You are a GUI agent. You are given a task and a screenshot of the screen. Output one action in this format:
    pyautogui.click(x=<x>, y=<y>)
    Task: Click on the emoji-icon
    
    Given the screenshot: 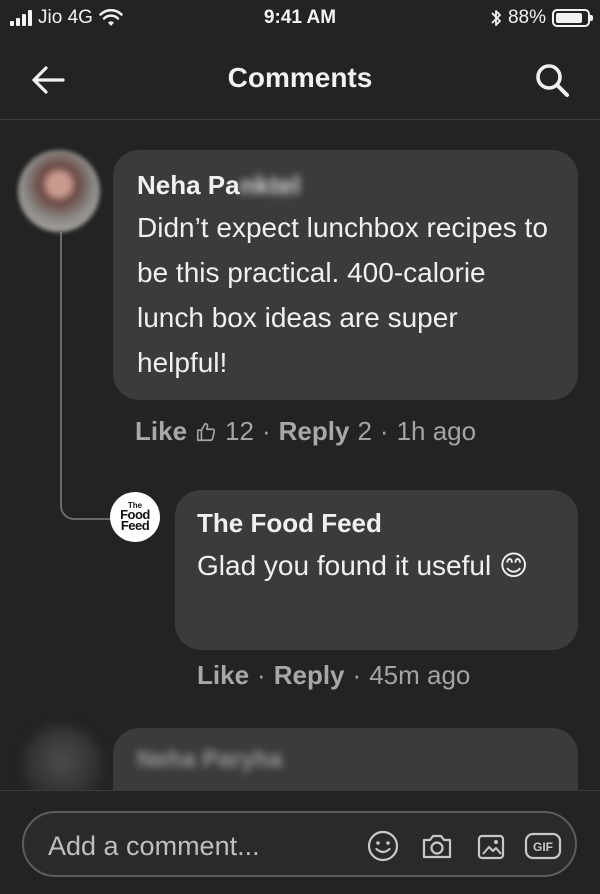 What is the action you would take?
    pyautogui.click(x=383, y=846)
    